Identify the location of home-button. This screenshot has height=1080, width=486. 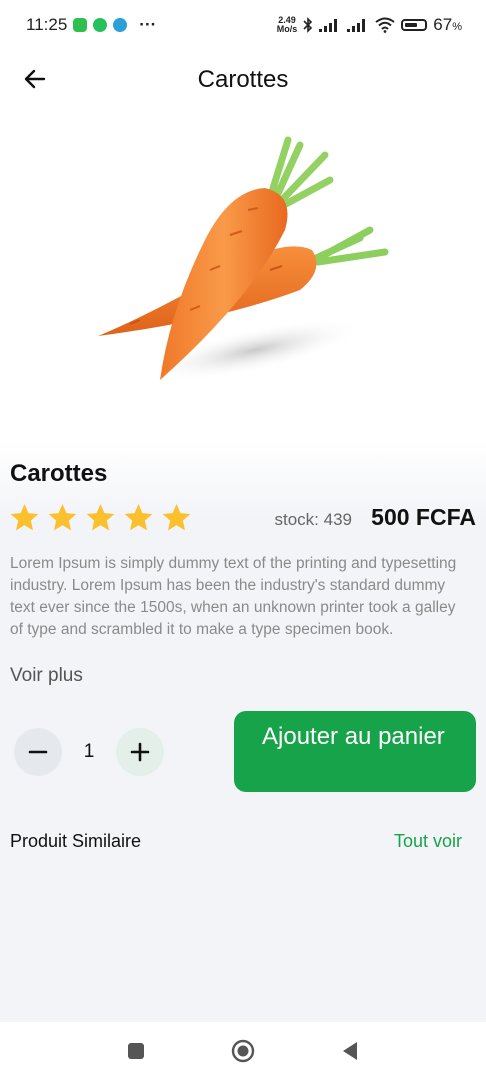
(243, 1051).